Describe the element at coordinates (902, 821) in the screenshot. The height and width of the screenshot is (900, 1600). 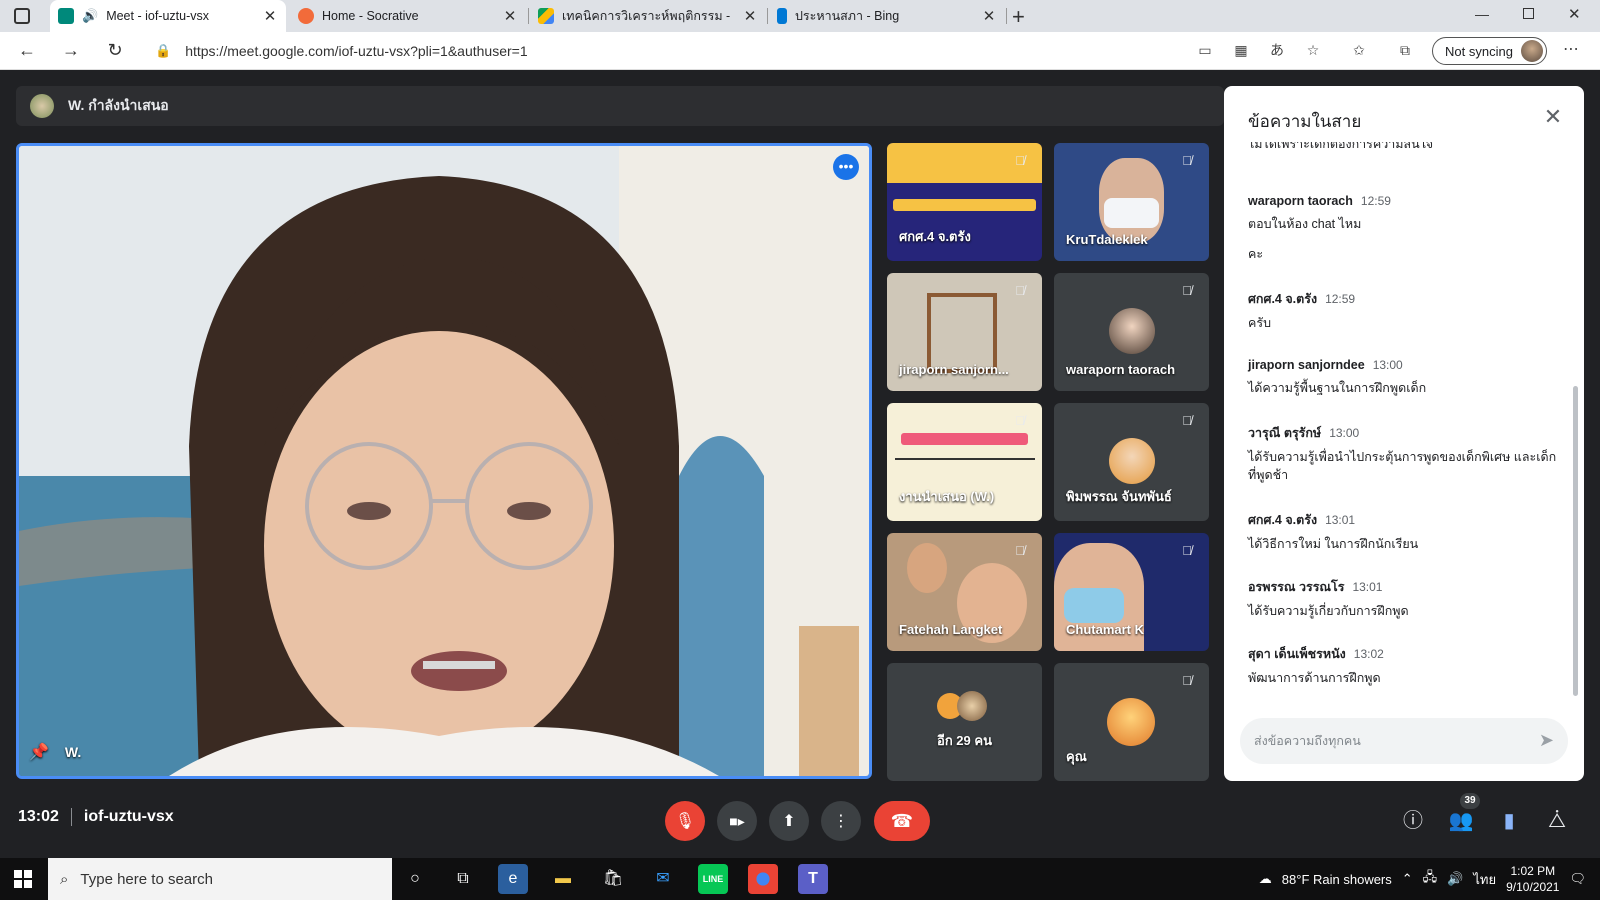
I see `leave-call-button: ☎` at that location.